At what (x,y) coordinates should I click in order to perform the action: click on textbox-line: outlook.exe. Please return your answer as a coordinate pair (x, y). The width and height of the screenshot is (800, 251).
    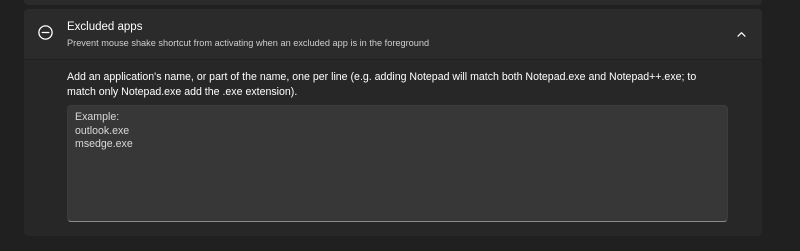
    Looking at the image, I should click on (102, 130).